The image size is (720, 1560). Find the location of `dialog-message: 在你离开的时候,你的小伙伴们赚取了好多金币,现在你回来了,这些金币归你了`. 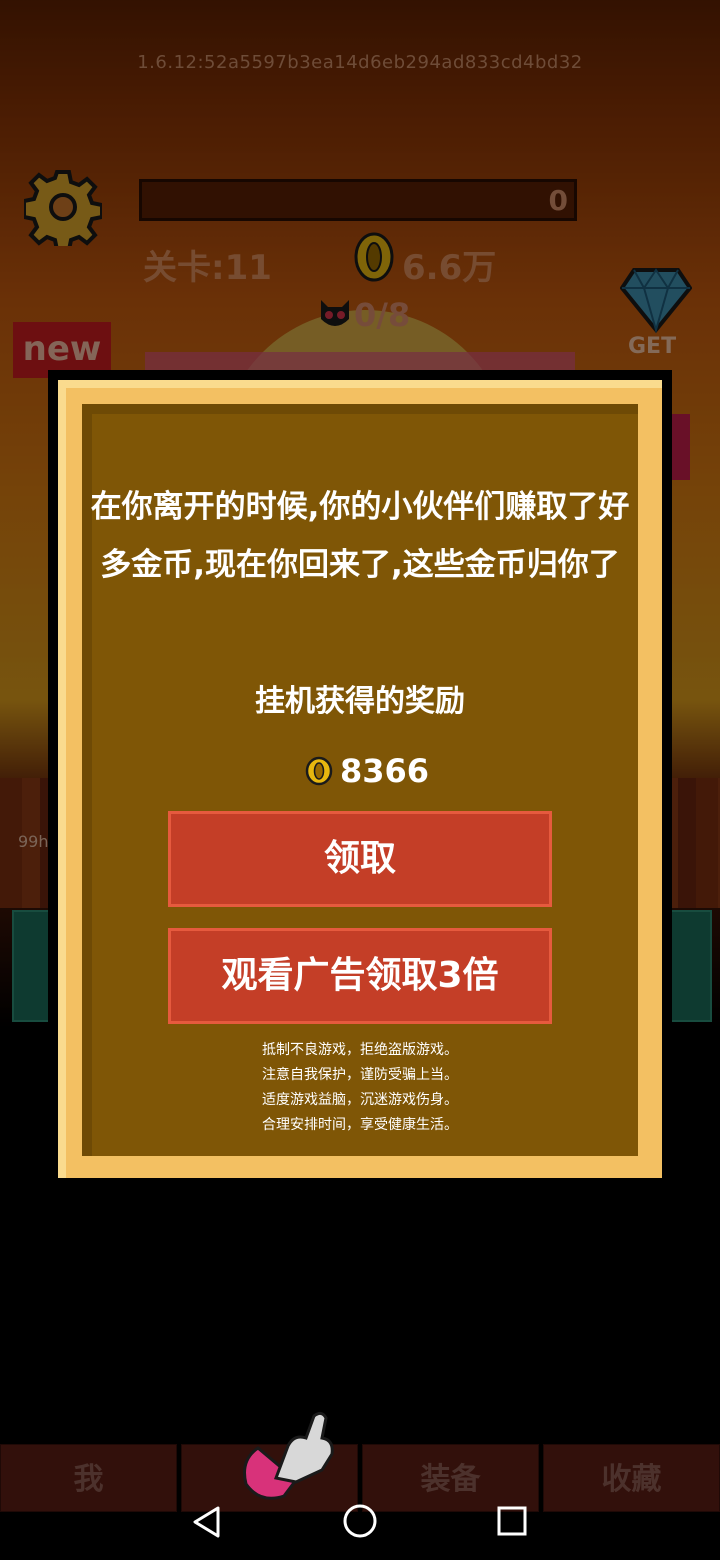

dialog-message: 在你离开的时候,你的小伙伴们赚取了好多金币,现在你回来了,这些金币归你了 is located at coordinates (360, 536).